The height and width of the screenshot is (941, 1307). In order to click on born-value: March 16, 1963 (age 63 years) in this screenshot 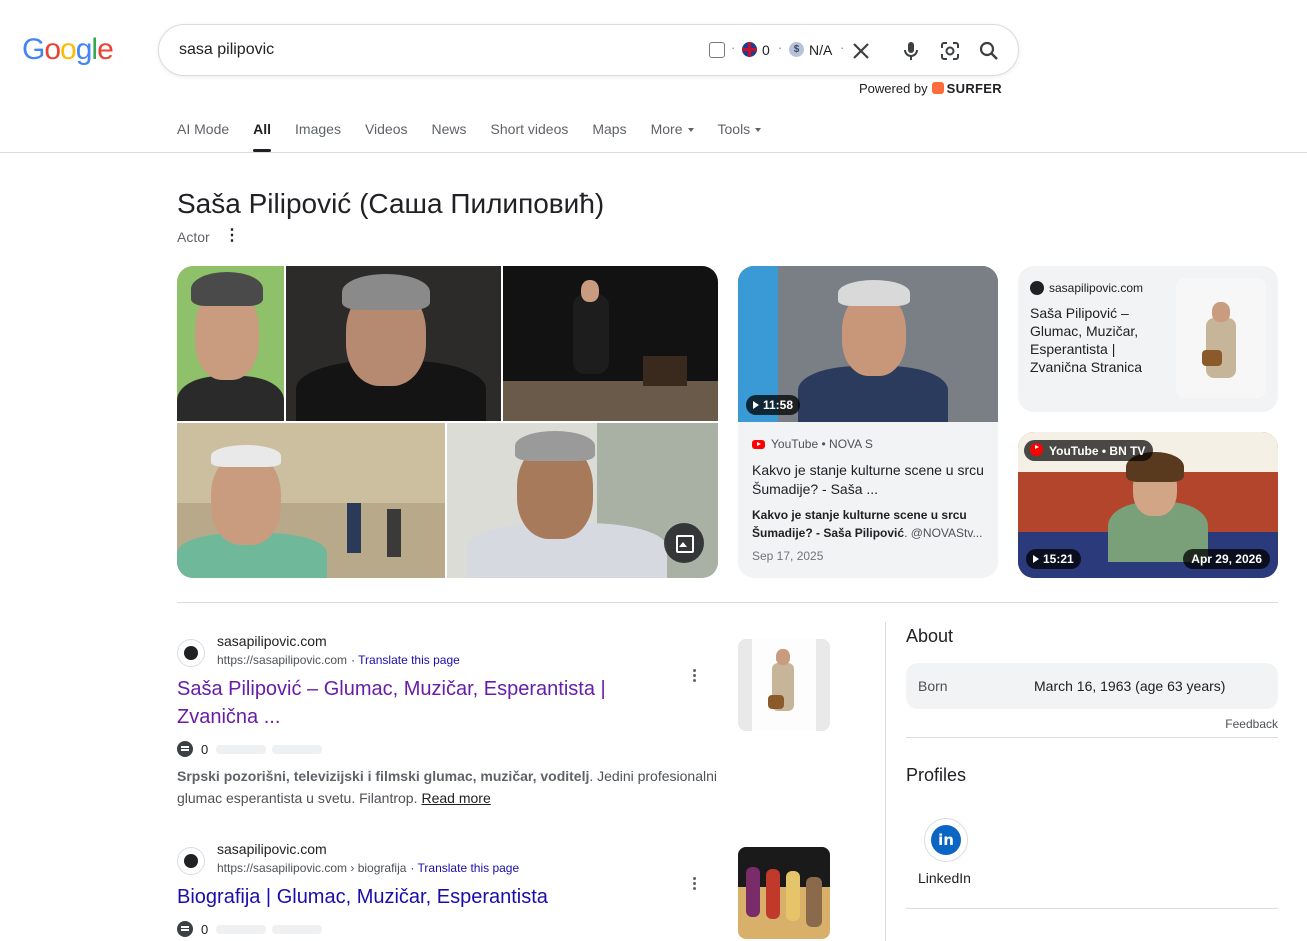, I will do `click(1130, 686)`.